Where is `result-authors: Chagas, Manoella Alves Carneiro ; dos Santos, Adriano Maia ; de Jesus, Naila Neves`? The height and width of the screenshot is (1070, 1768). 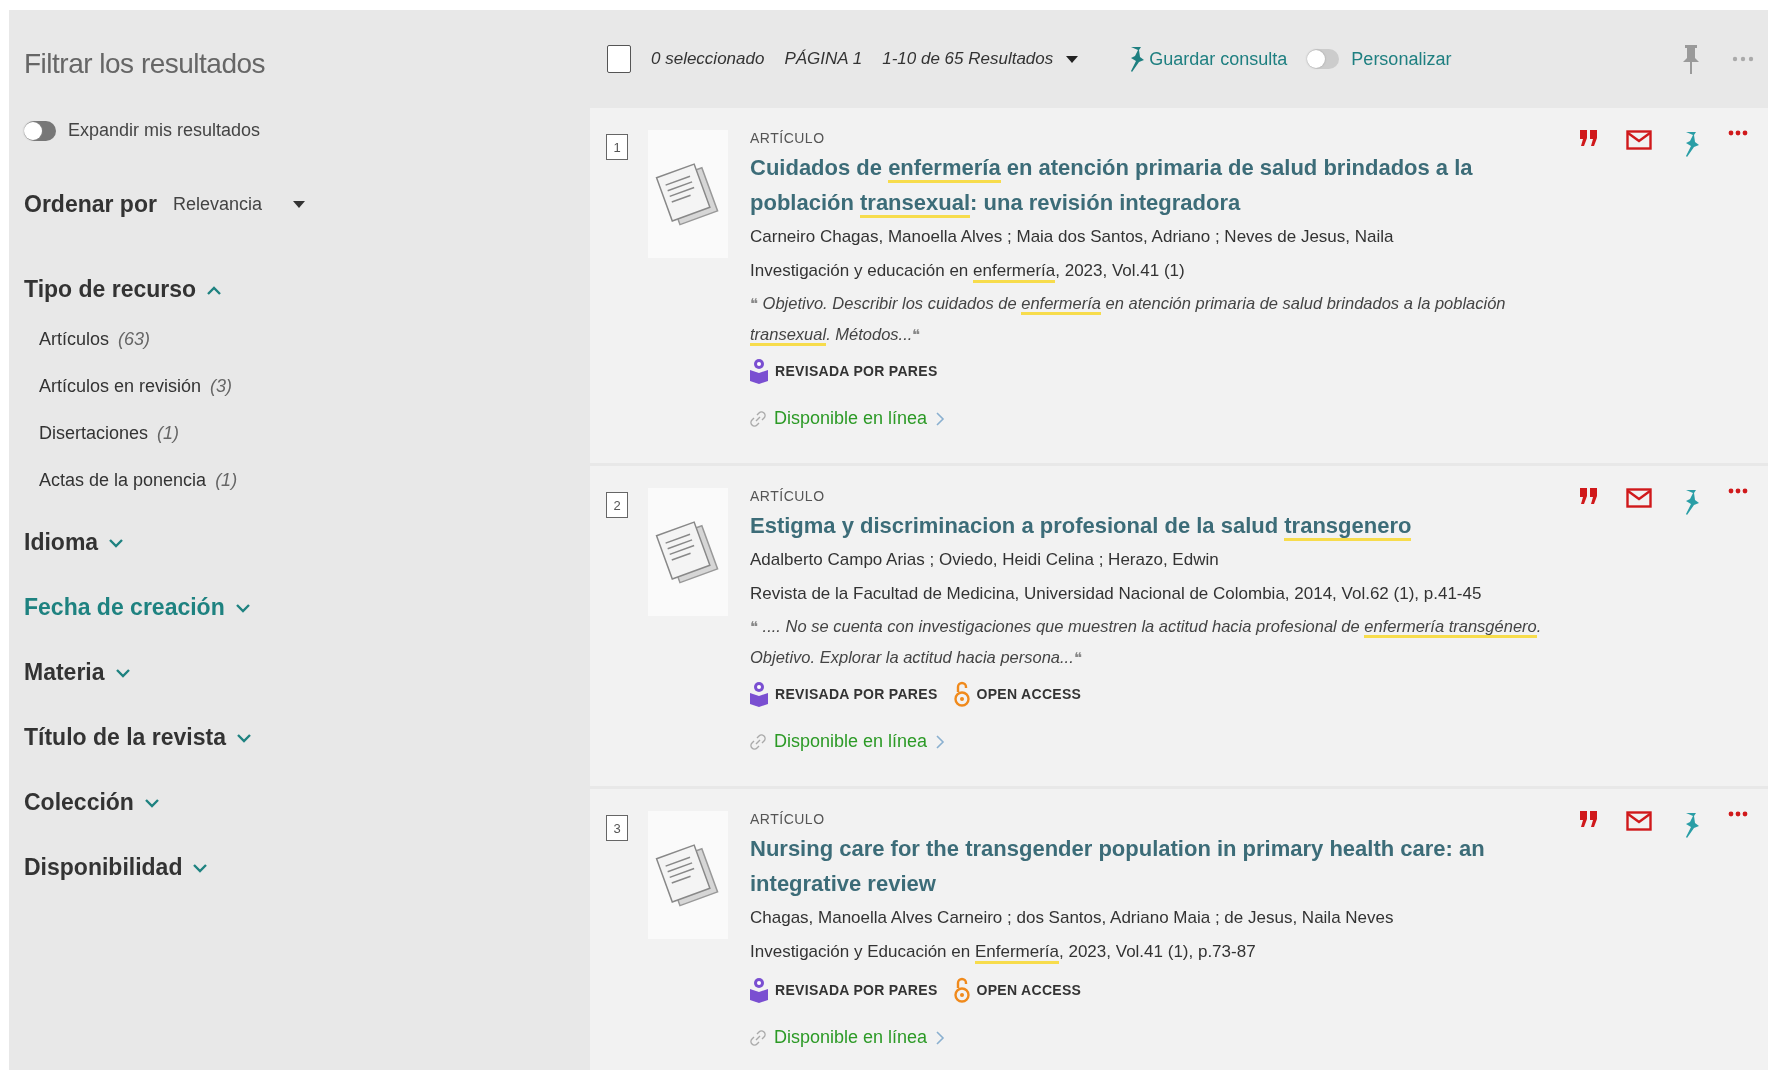 result-authors: Chagas, Manoella Alves Carneiro ; dos Santos, Adriano Maia ; de Jesus, Naila Neves is located at coordinates (1072, 918).